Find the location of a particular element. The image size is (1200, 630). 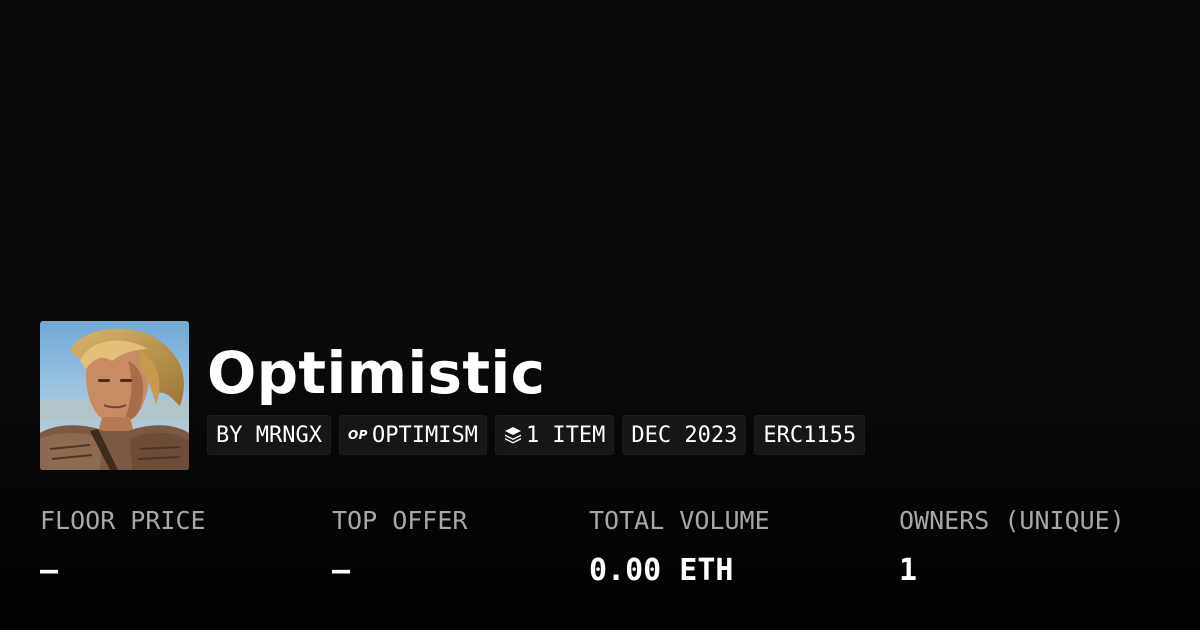

collection-title: Optimistic is located at coordinates (376, 373).